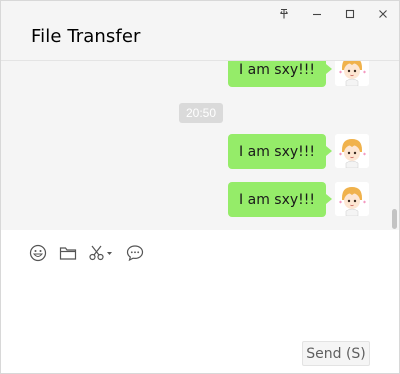 The image size is (400, 374). Describe the element at coordinates (86, 36) in the screenshot. I see `chat-title: File Transfer` at that location.